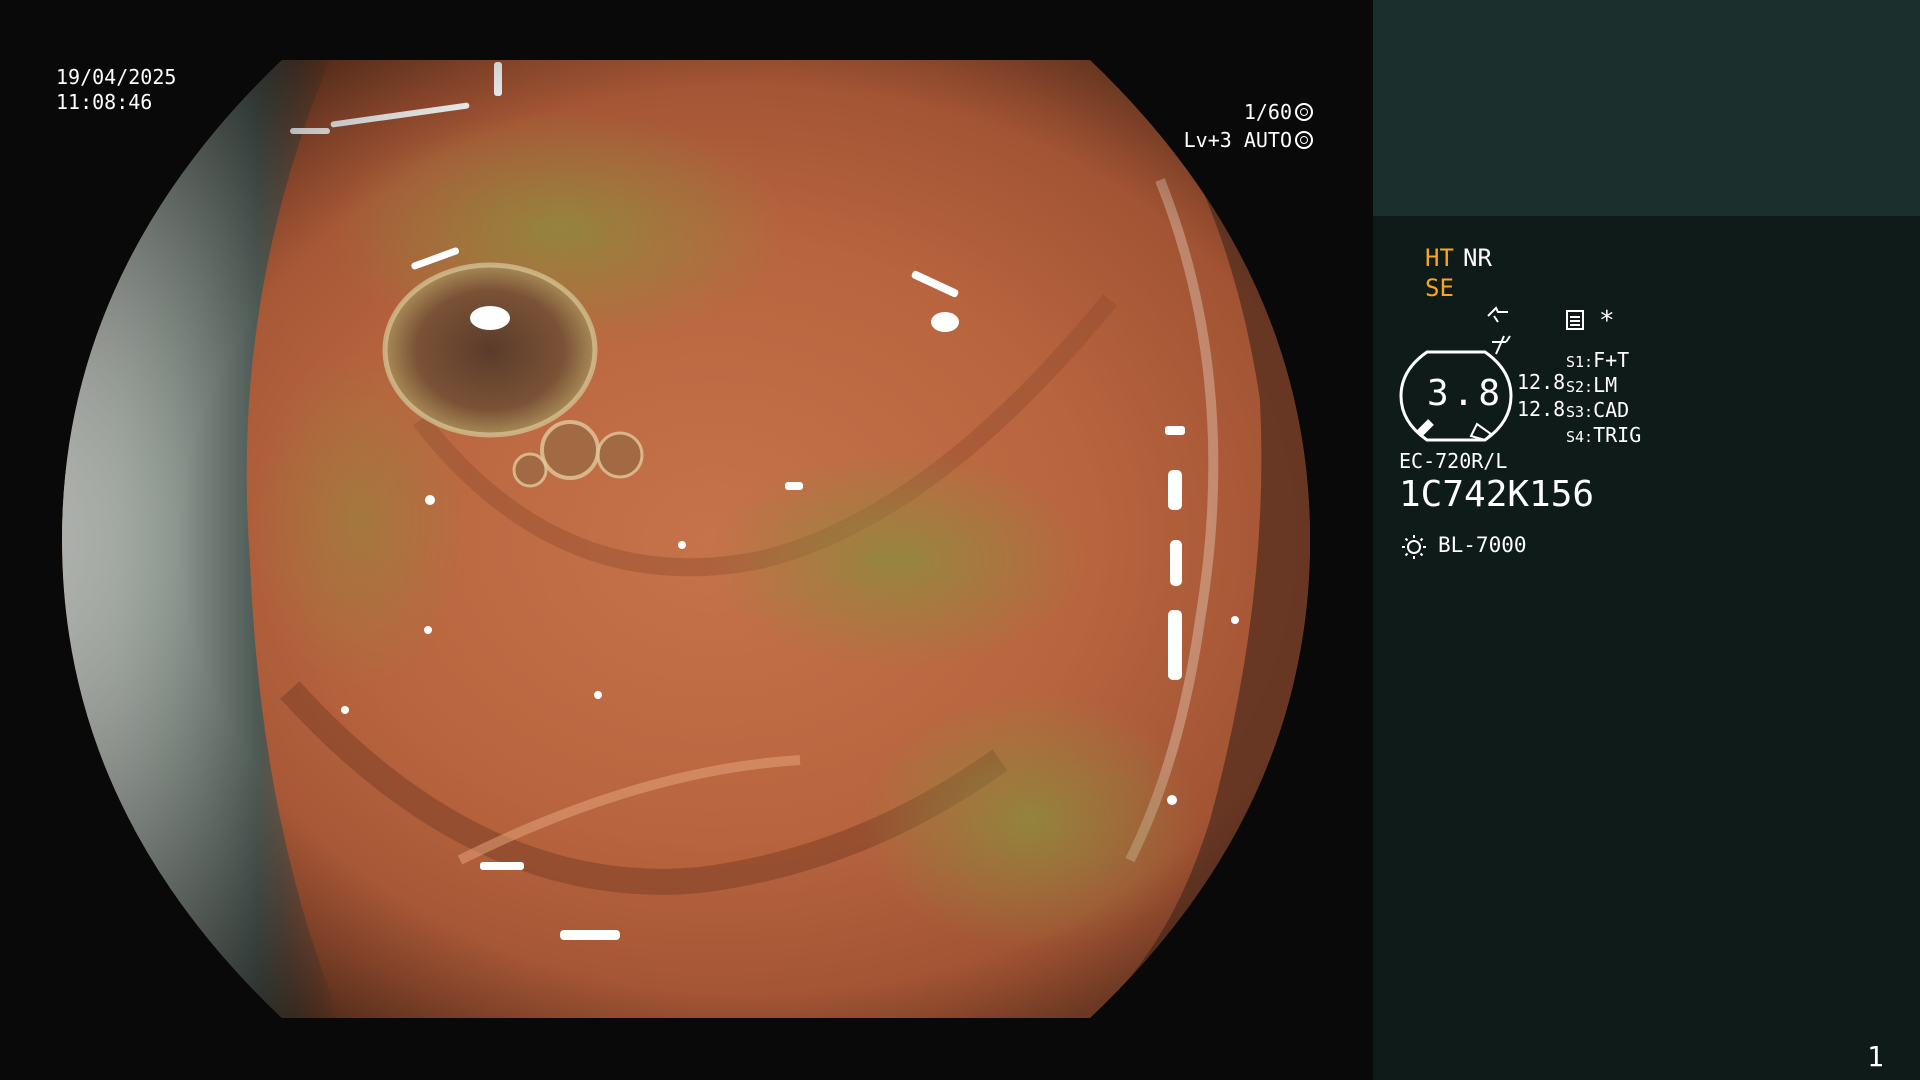  What do you see at coordinates (1267, 112) in the screenshot?
I see `shutter-value: 1/60` at bounding box center [1267, 112].